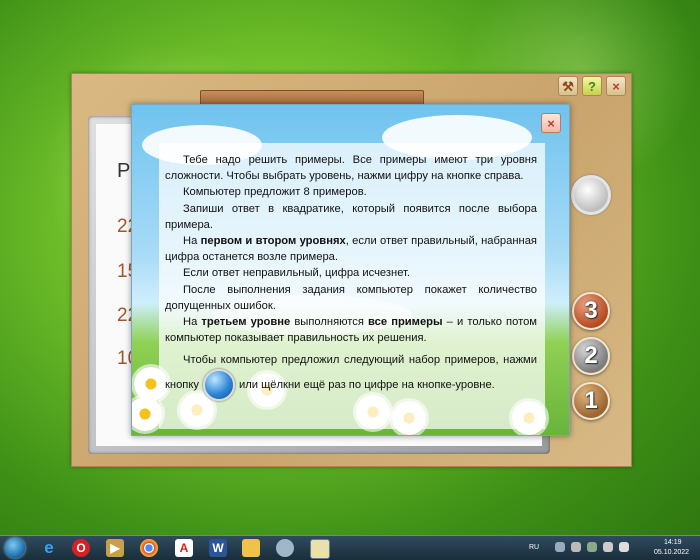 This screenshot has height=560, width=700. I want to click on language-indicator: RU, so click(534, 547).